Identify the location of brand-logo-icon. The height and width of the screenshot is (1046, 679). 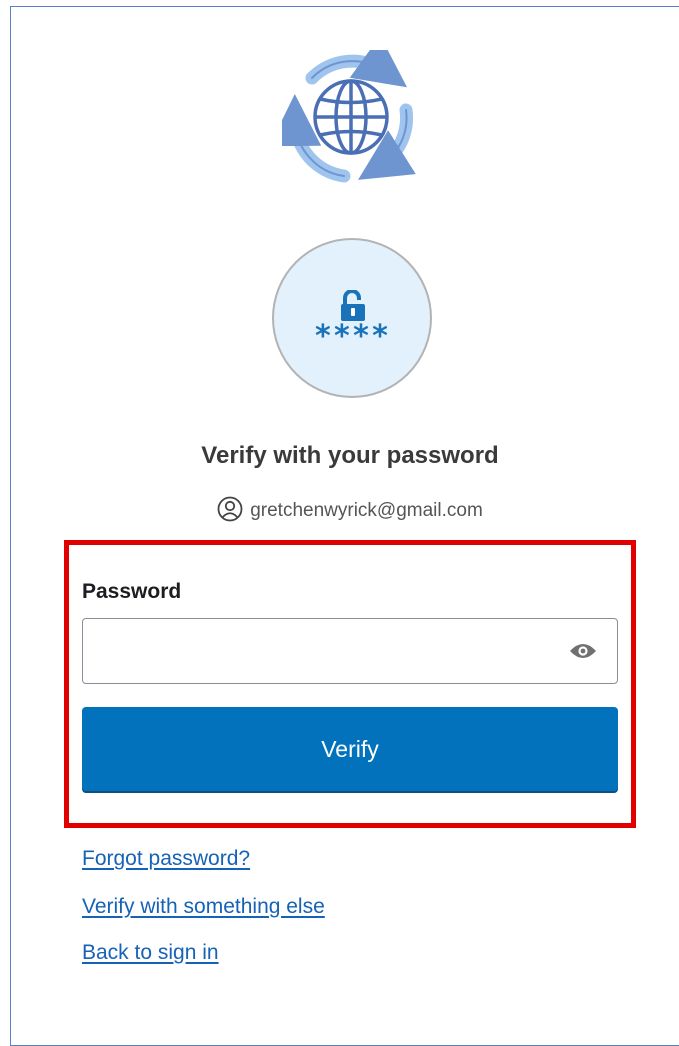
(344, 109).